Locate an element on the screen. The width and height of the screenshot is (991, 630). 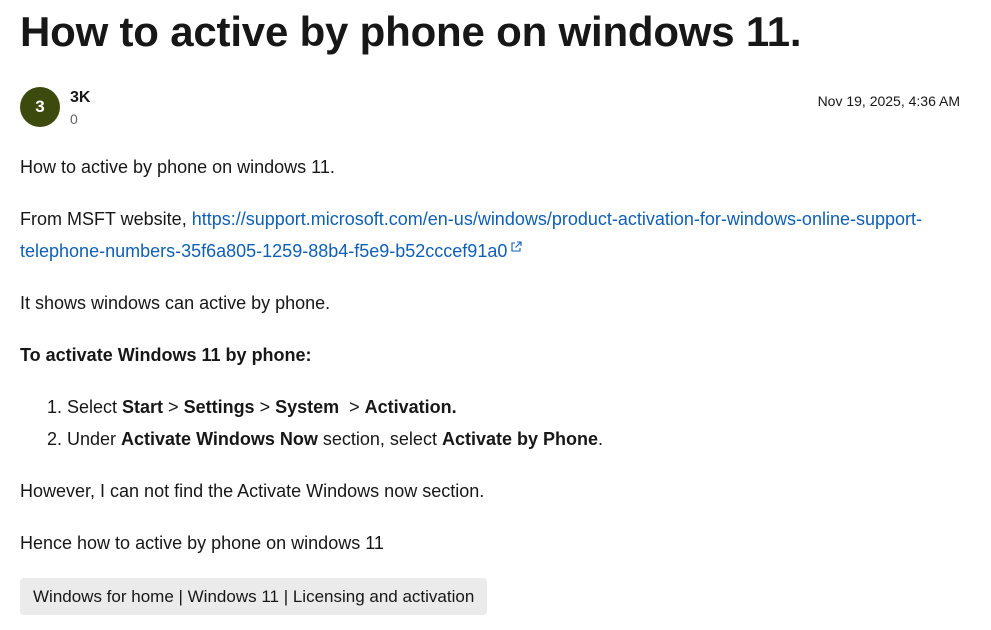
step-text: . is located at coordinates (601, 439).